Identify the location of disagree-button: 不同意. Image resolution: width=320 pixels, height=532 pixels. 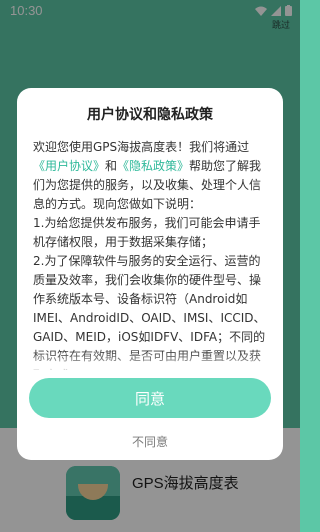
(150, 441).